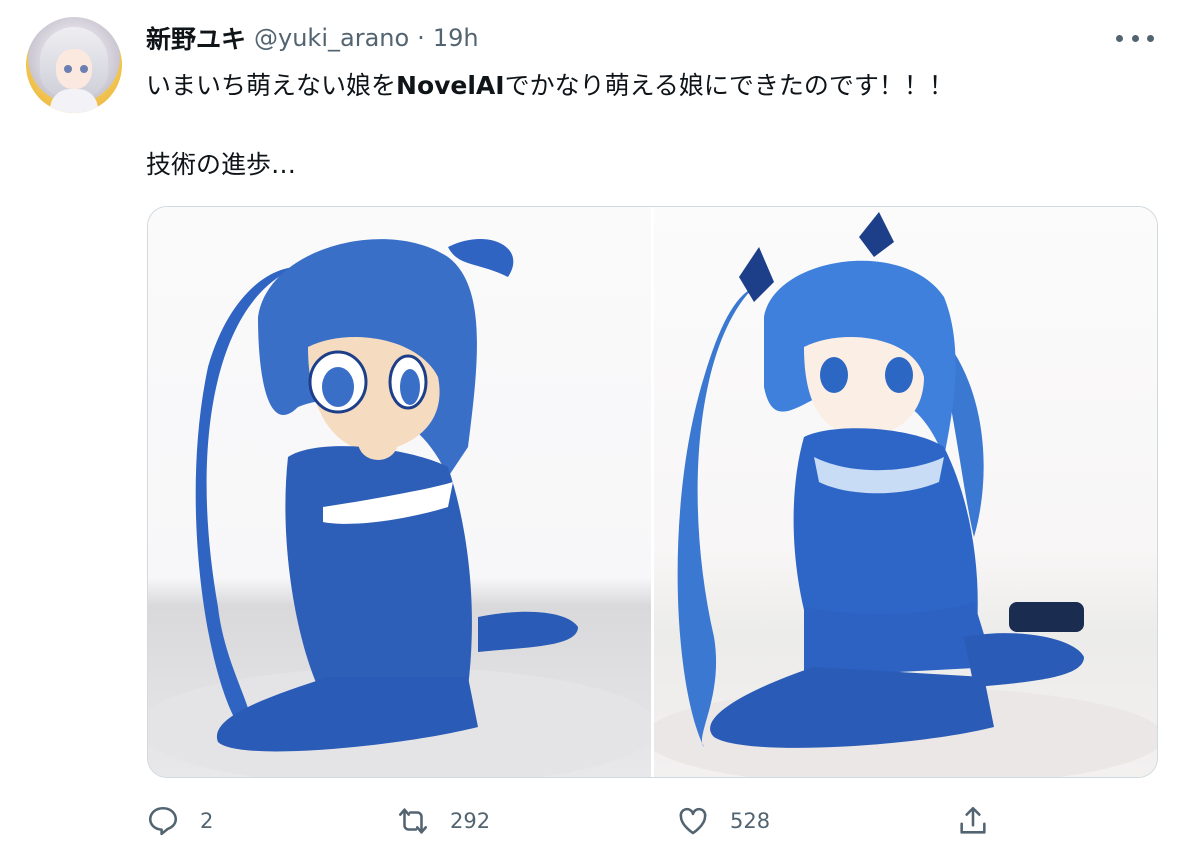 The image size is (1178, 842). I want to click on tweet-text-bold: NovelAI, so click(450, 85).